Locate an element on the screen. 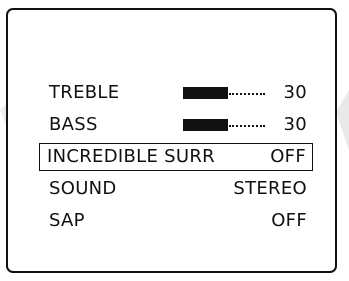  bass-label: BASS is located at coordinates (73, 124).